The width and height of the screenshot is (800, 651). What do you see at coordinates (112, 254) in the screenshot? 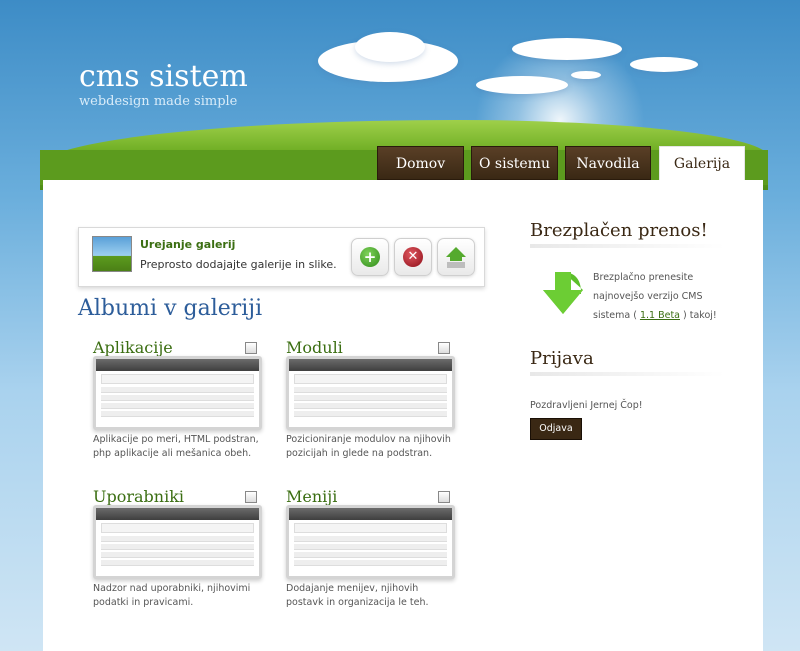
I see `gallery-image-icon` at bounding box center [112, 254].